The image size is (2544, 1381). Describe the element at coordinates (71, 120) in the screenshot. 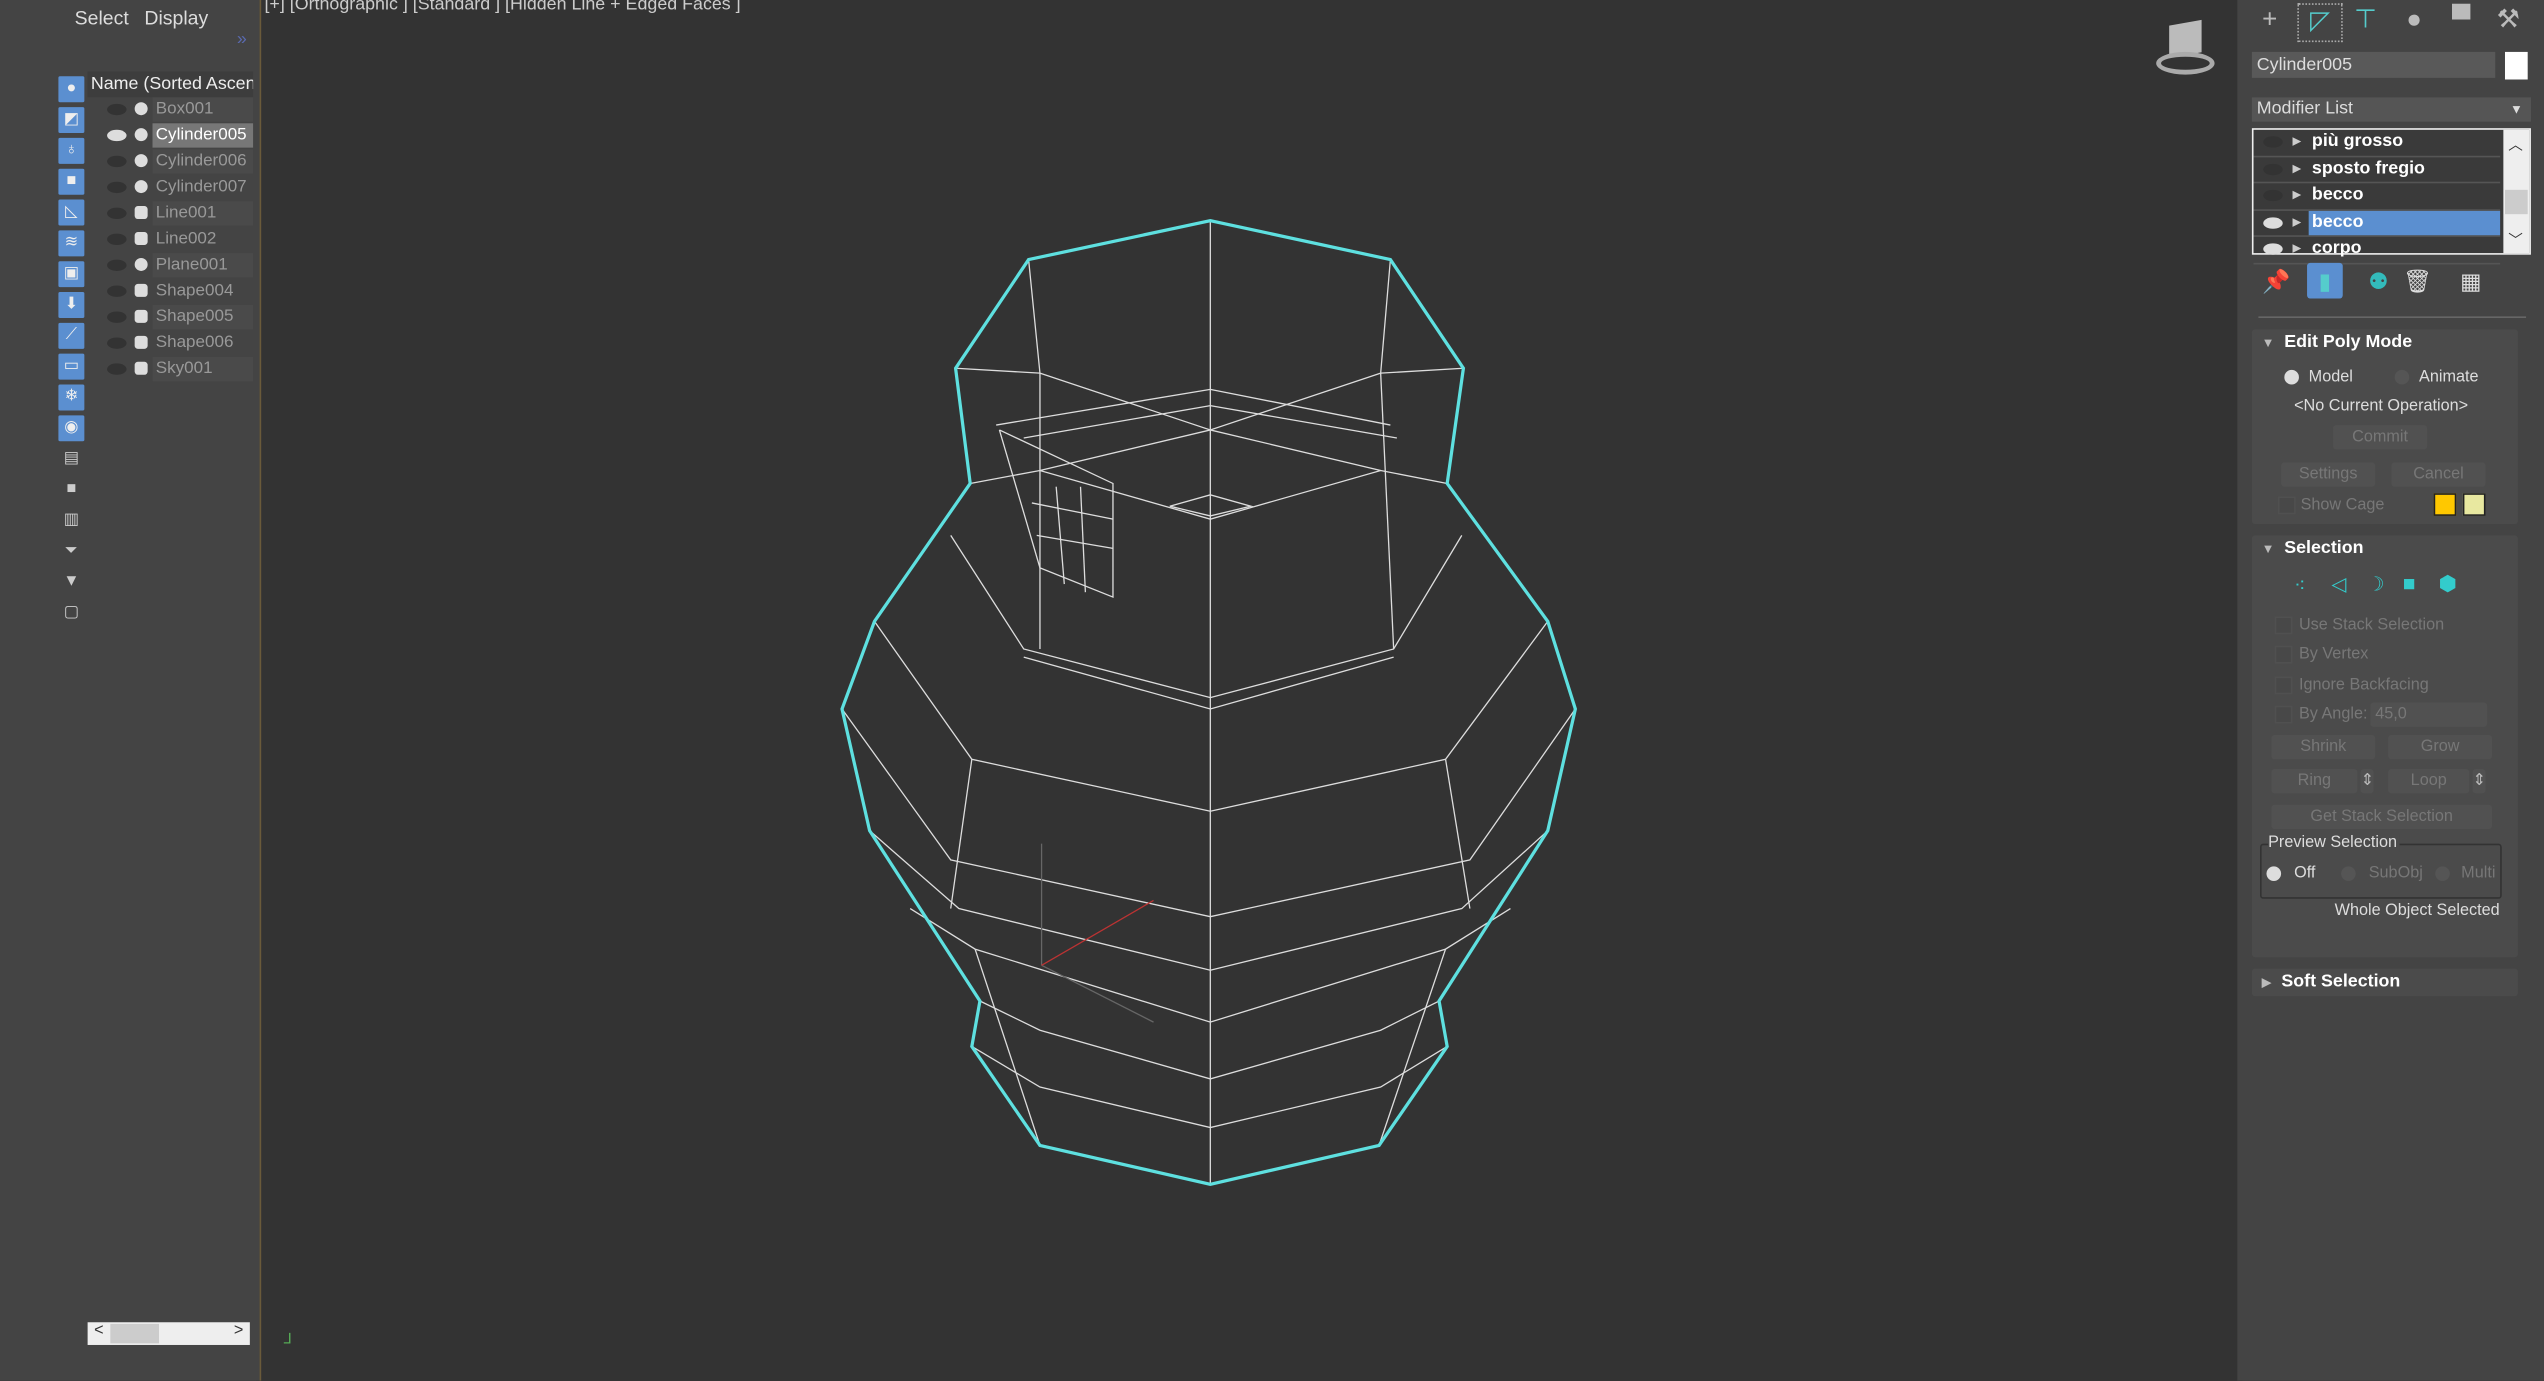

I see `shape-filter-icon: ◩` at that location.